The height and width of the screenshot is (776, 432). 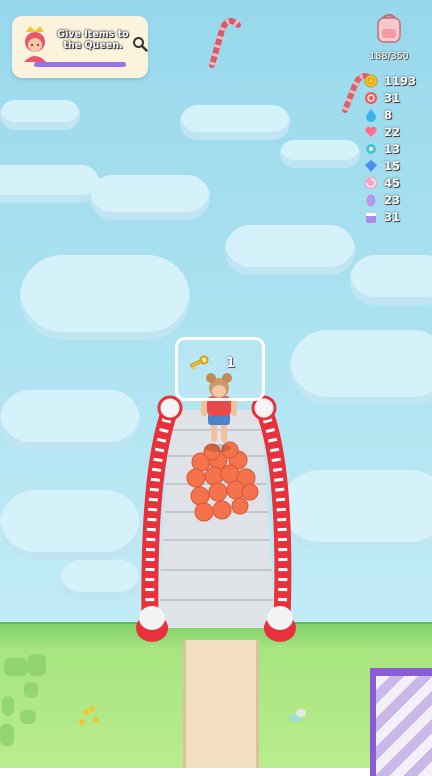 I want to click on ground-items, so click(x=192, y=715).